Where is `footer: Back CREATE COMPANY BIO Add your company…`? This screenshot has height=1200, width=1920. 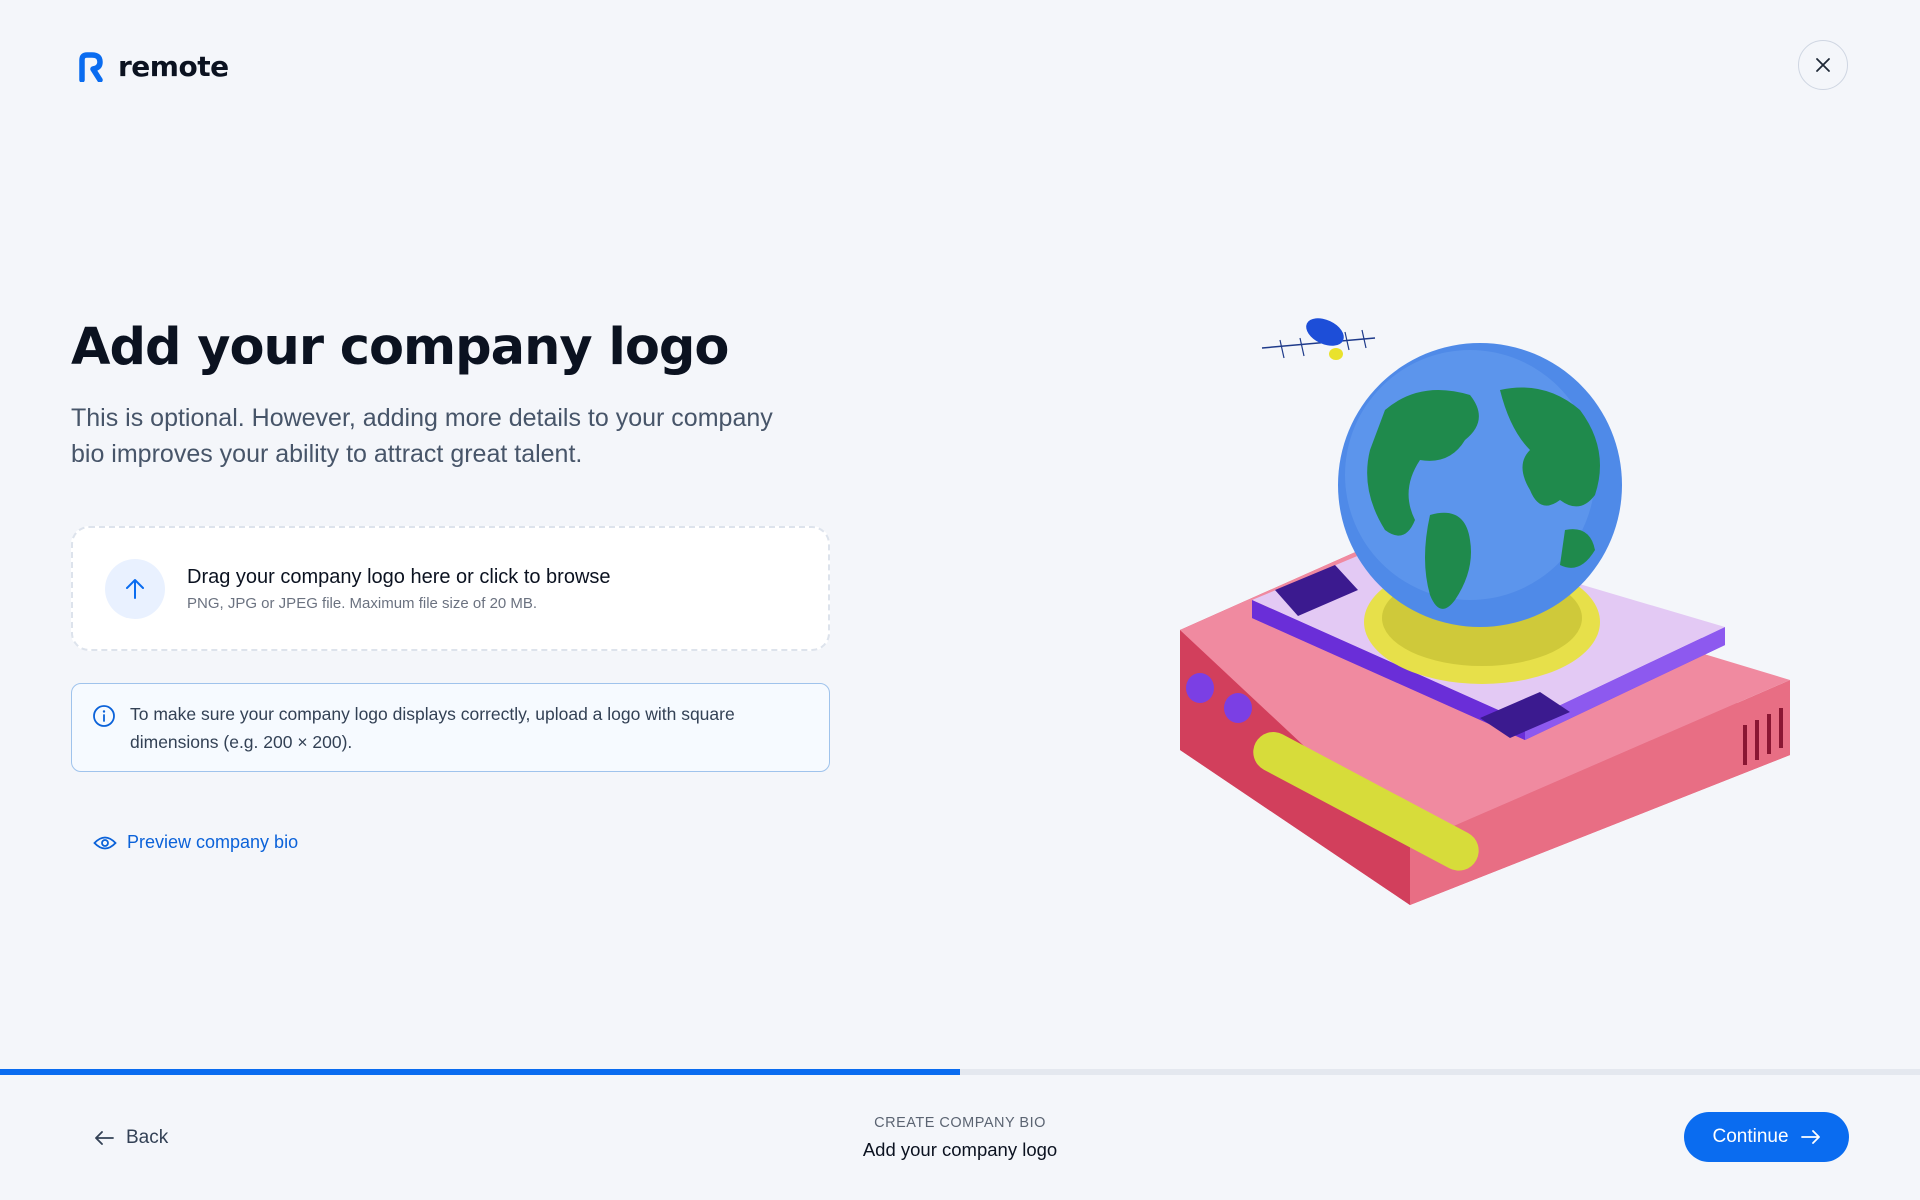 footer: Back CREATE COMPANY BIO Add your company… is located at coordinates (960, 1137).